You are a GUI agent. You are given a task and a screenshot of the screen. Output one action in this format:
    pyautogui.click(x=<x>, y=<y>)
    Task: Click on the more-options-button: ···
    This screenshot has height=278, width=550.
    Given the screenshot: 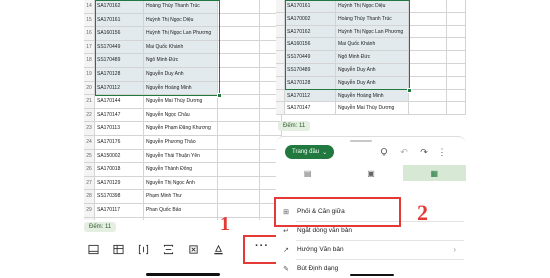 What is the action you would take?
    pyautogui.click(x=262, y=246)
    